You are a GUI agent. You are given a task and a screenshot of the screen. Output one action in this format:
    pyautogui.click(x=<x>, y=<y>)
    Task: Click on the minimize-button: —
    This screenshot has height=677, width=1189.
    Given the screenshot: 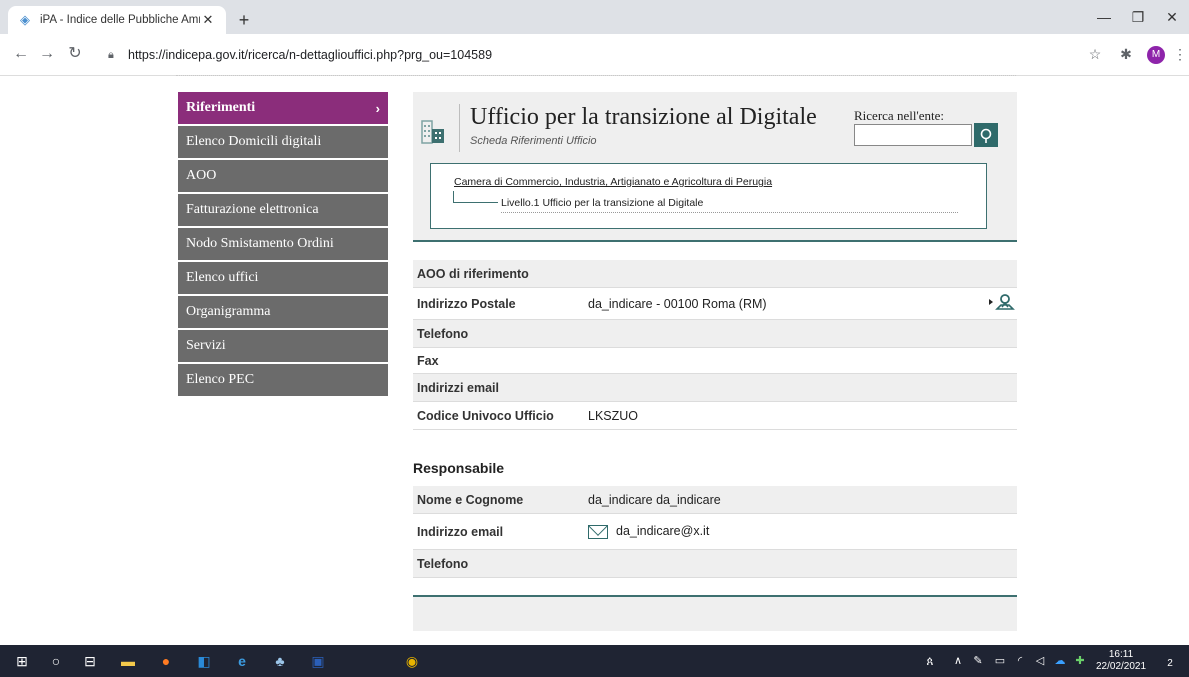 What is the action you would take?
    pyautogui.click(x=1104, y=17)
    